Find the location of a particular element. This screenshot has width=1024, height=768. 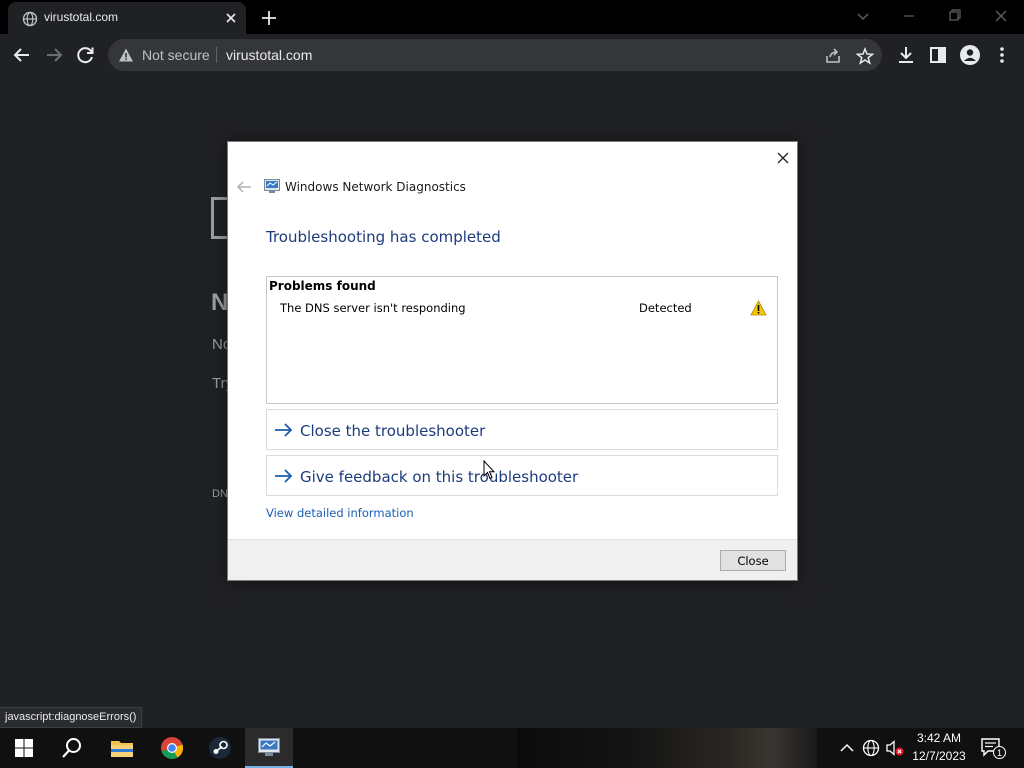

view-detailed-info-link: View detailed information is located at coordinates (340, 513).